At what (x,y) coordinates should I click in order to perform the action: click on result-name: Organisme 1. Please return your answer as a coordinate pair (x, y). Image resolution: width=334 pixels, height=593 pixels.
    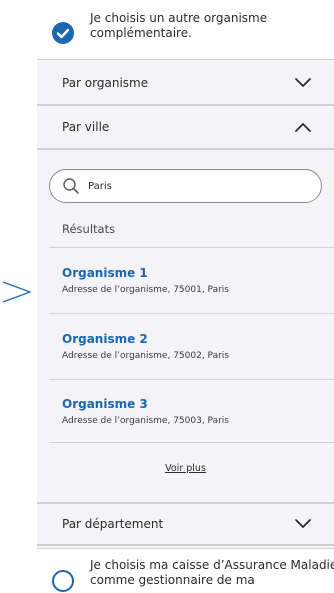
    Looking at the image, I should click on (192, 273).